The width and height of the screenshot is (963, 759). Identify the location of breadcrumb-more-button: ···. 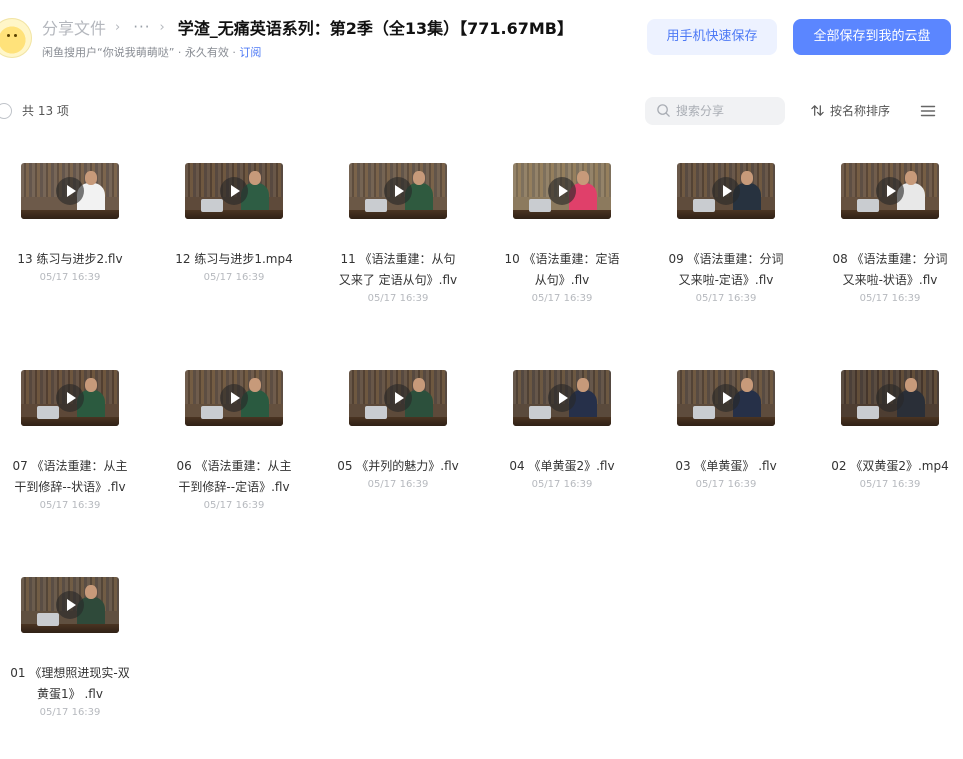
(141, 27).